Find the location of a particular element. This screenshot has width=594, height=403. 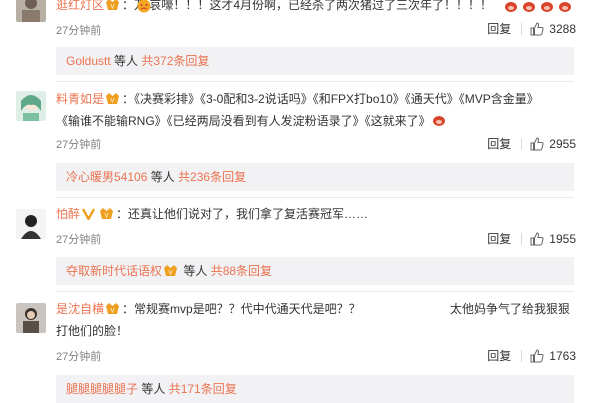

comment-body: 逛红灯区 V ：万 哀嚎！！！这才4月份啊，已经杀了两次猪过了三次年了！！！！ is located at coordinates (315, 8).